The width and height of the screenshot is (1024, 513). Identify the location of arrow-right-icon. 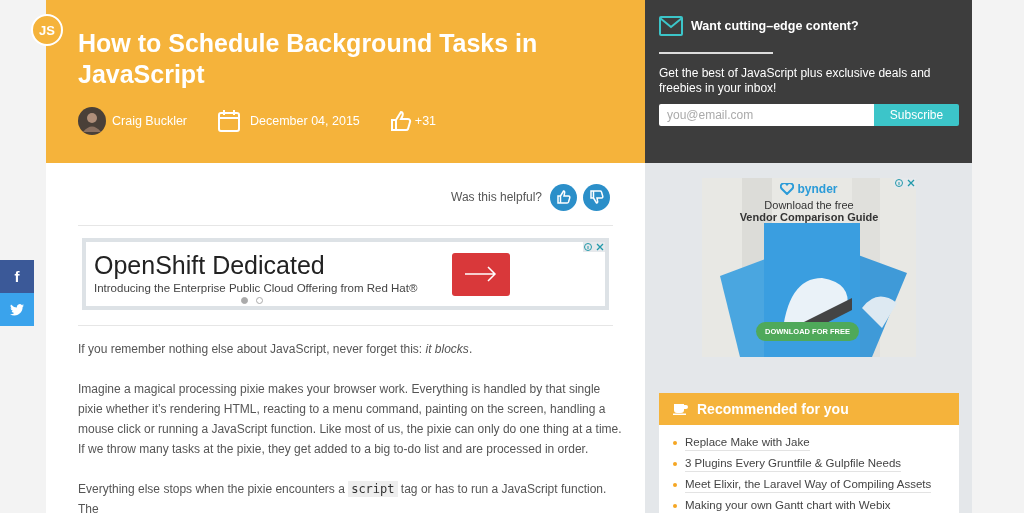
(481, 274).